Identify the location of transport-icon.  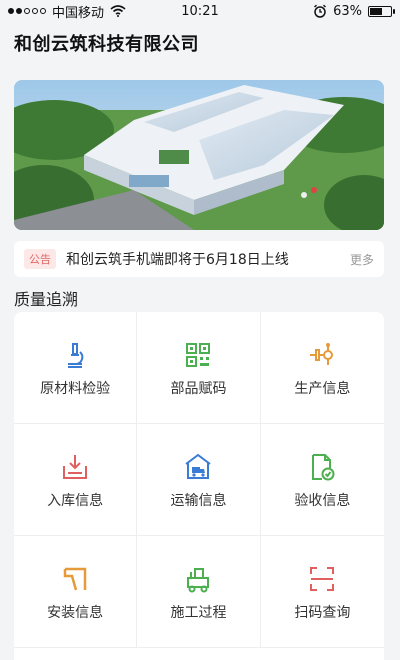
(198, 466).